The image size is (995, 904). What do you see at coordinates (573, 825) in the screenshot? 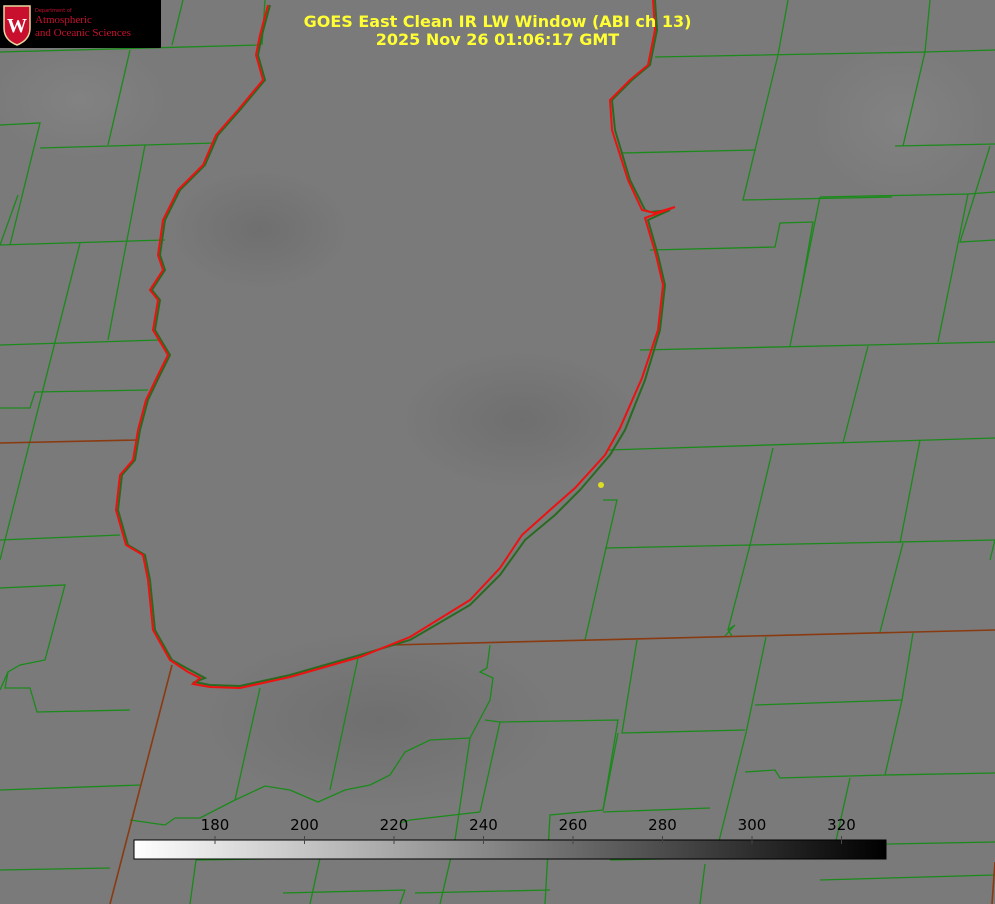
I see `colorbar-tick-label: 260` at bounding box center [573, 825].